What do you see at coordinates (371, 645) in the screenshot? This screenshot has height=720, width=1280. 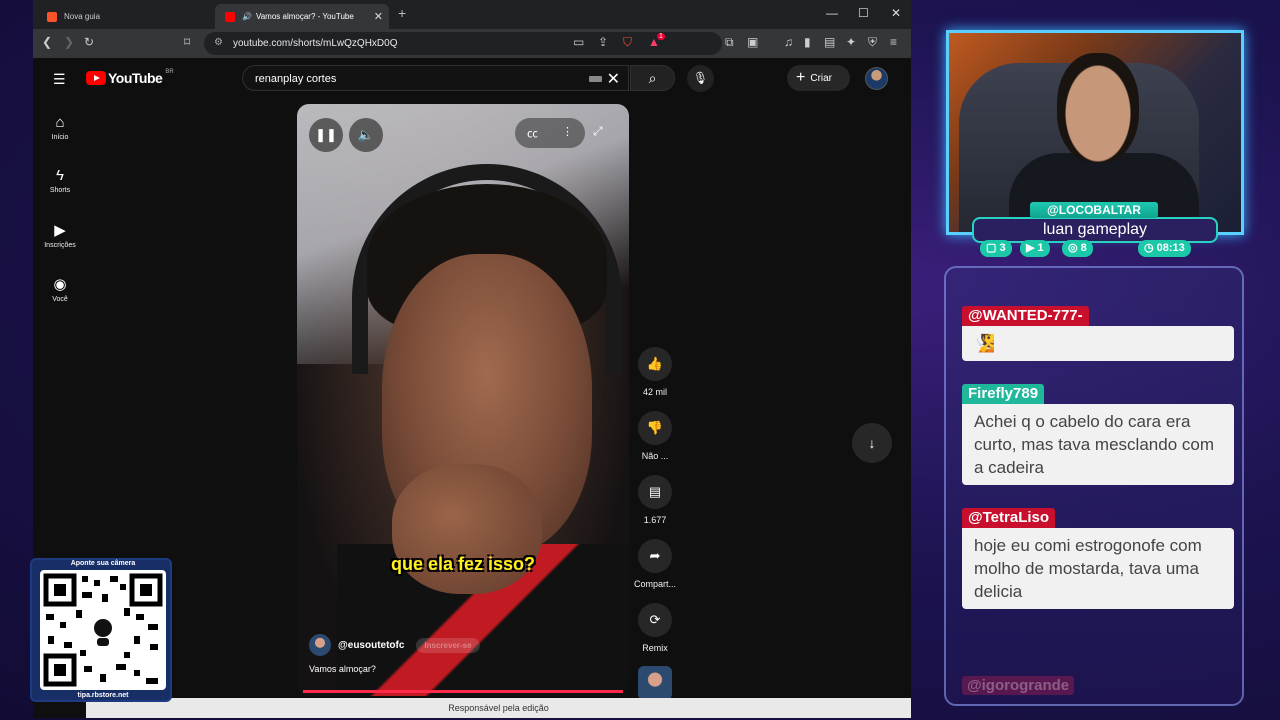 I see `channel-name: @eusoutetofc` at bounding box center [371, 645].